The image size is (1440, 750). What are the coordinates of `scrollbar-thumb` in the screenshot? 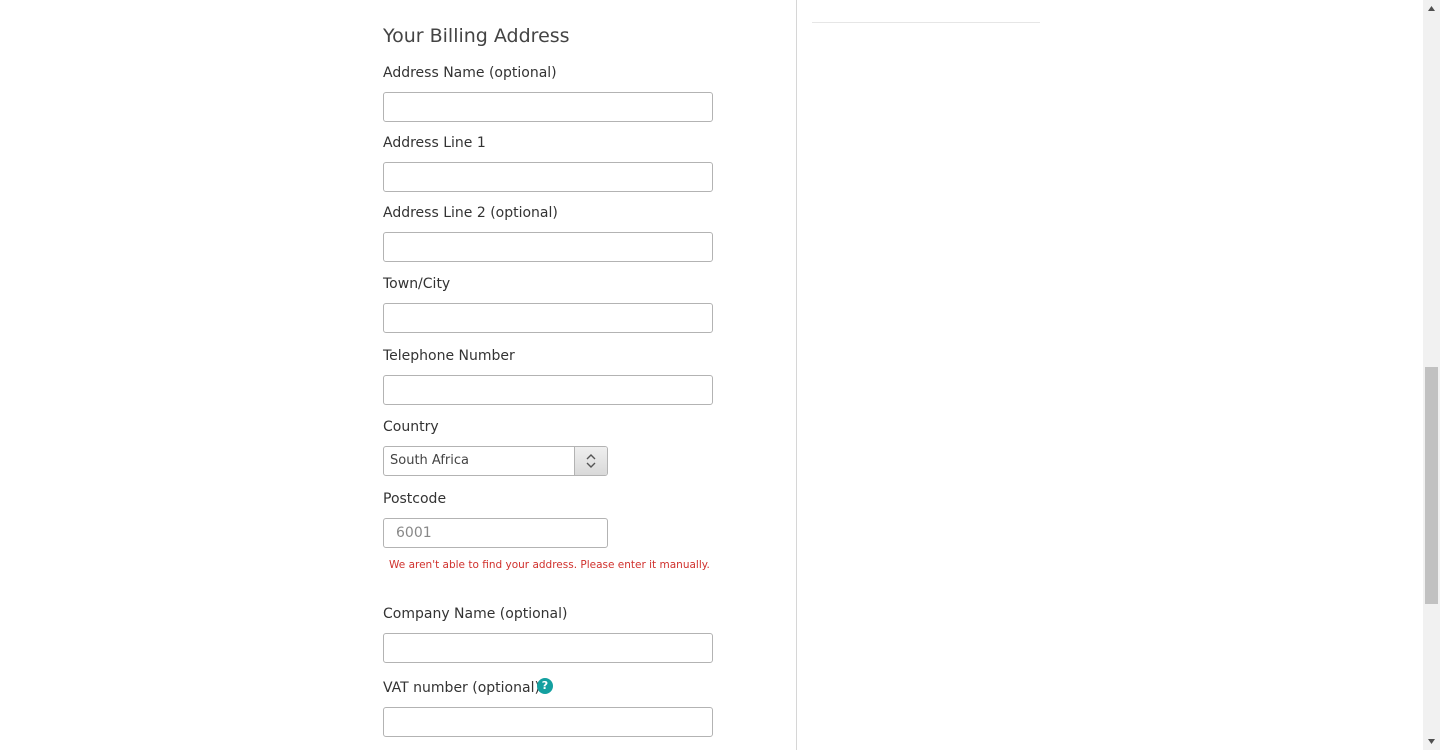 It's located at (1431, 485).